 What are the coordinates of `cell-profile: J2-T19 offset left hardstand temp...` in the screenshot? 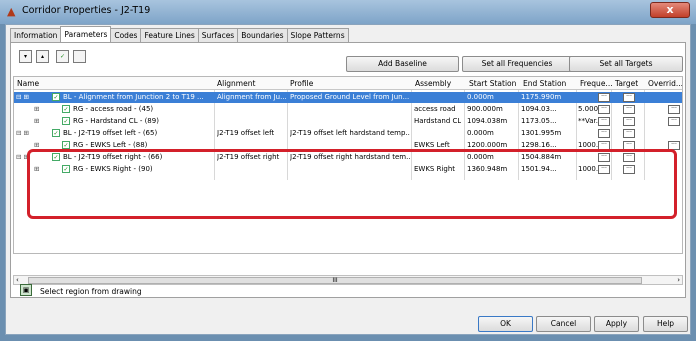 It's located at (350, 133).